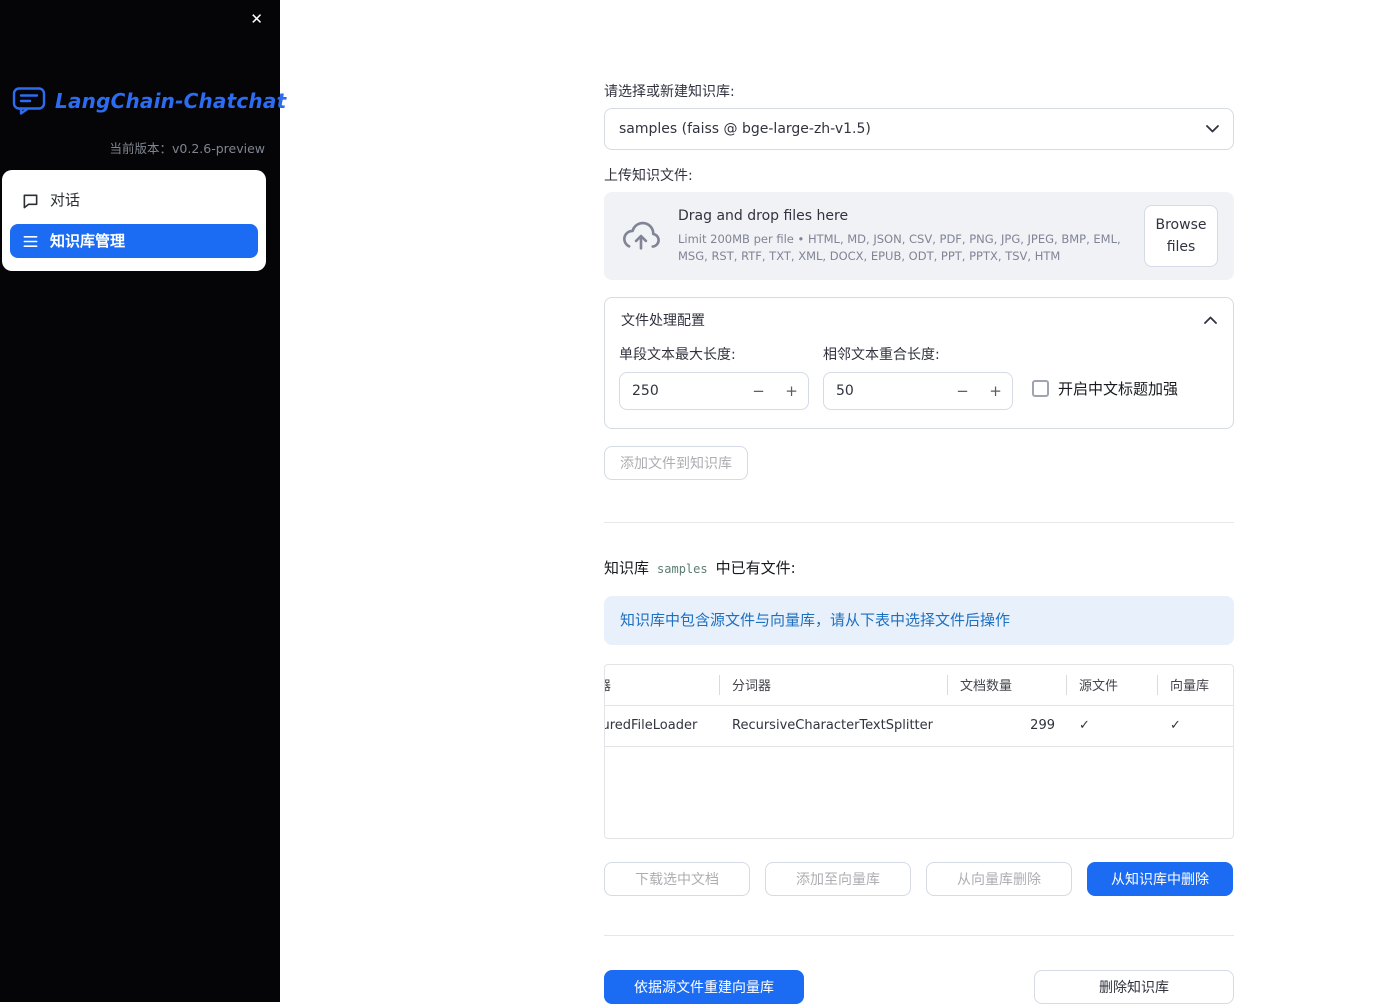  I want to click on expander-body: 单段文本最大长度: − + 相邻文本重合长度: − + 开启中文标题加强, so click(919, 383).